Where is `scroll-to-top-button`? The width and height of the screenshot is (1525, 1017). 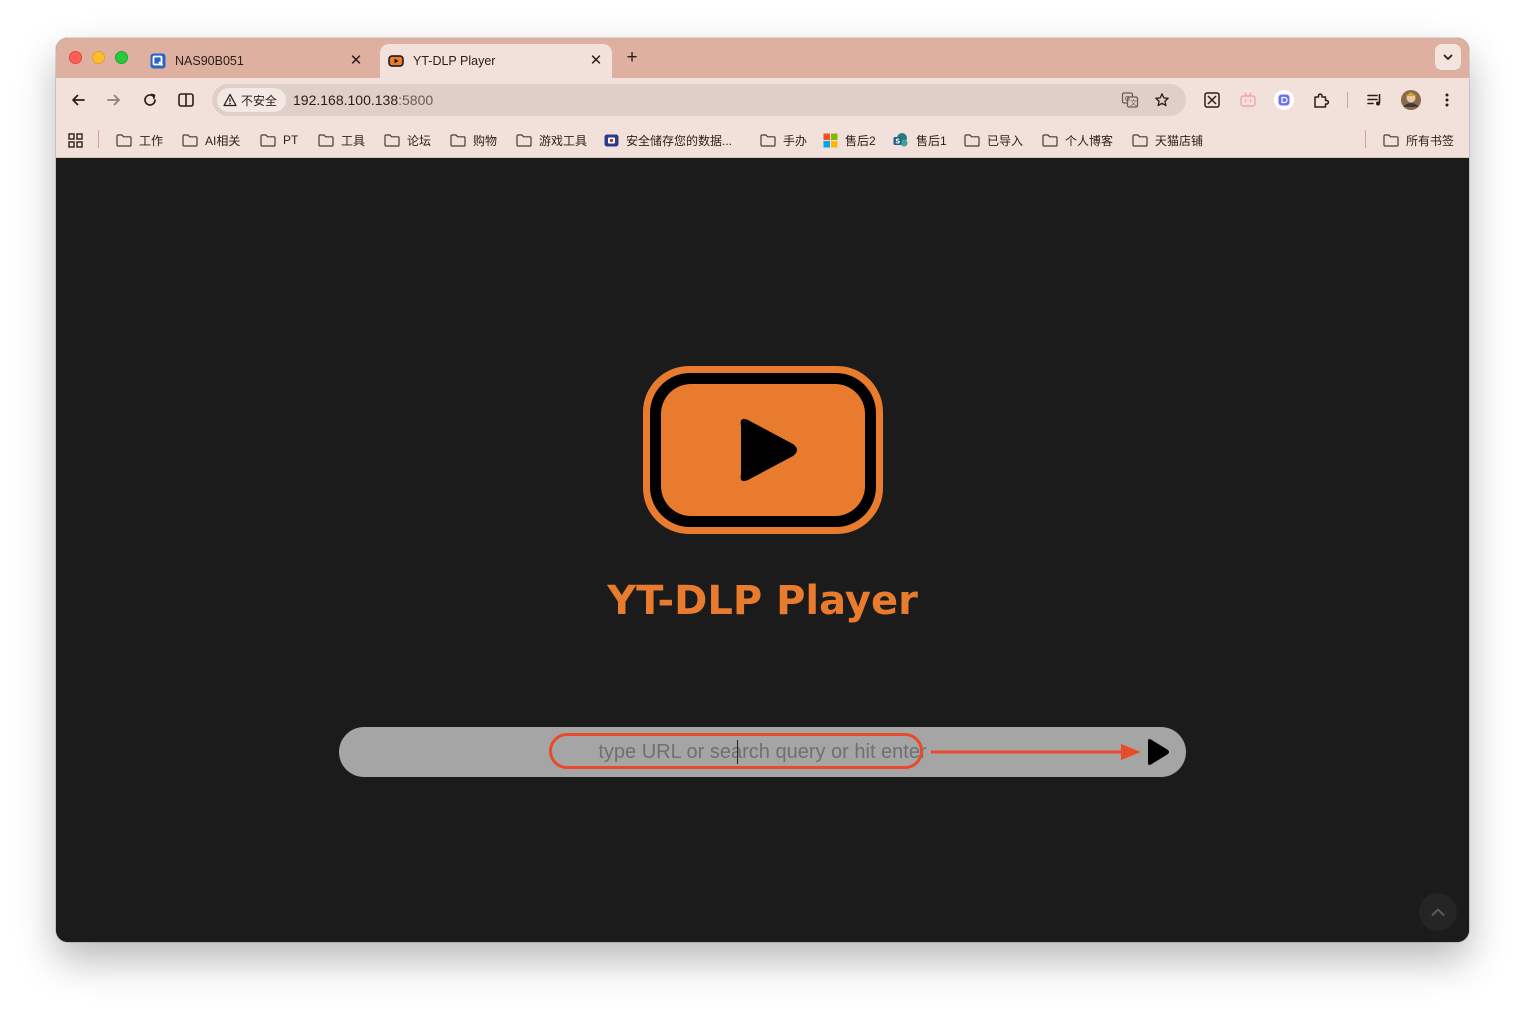
scroll-to-top-button is located at coordinates (1438, 912).